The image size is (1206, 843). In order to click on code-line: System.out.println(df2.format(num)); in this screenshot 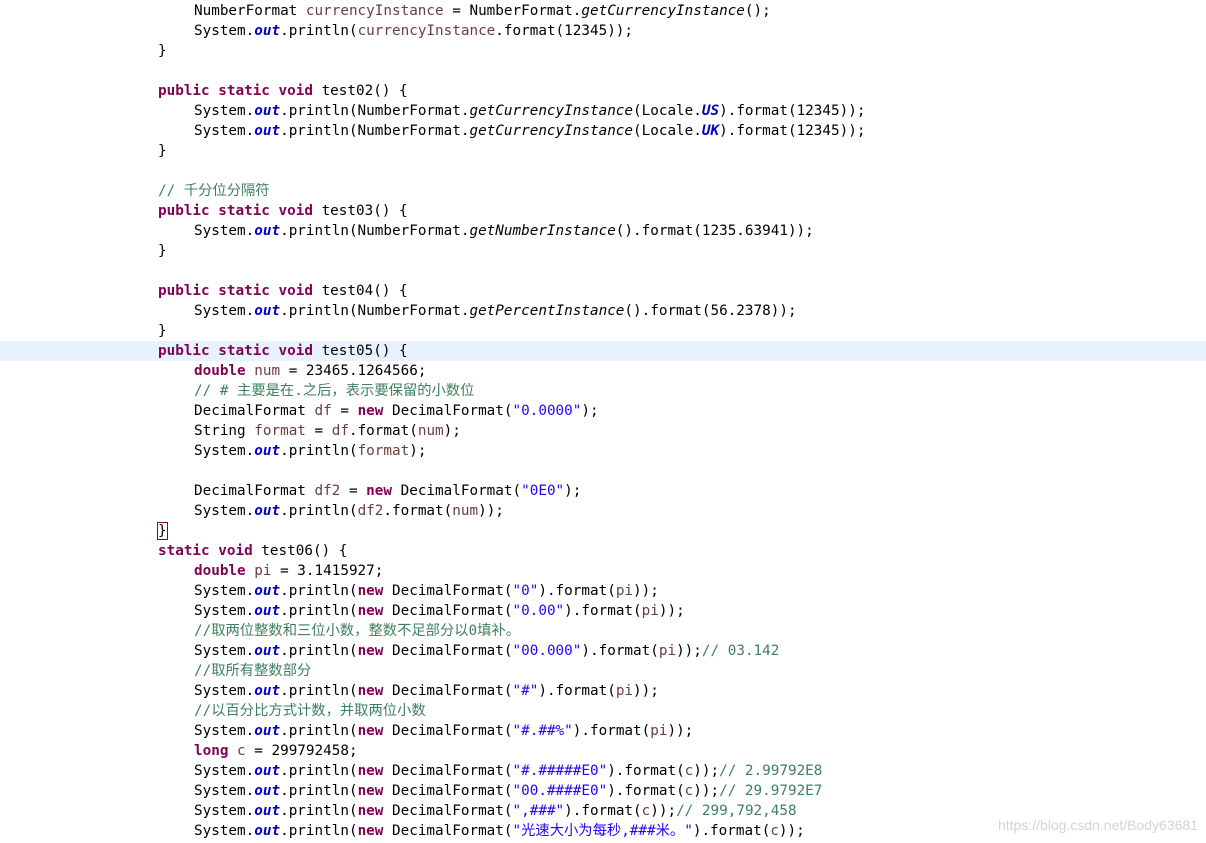, I will do `click(603, 511)`.